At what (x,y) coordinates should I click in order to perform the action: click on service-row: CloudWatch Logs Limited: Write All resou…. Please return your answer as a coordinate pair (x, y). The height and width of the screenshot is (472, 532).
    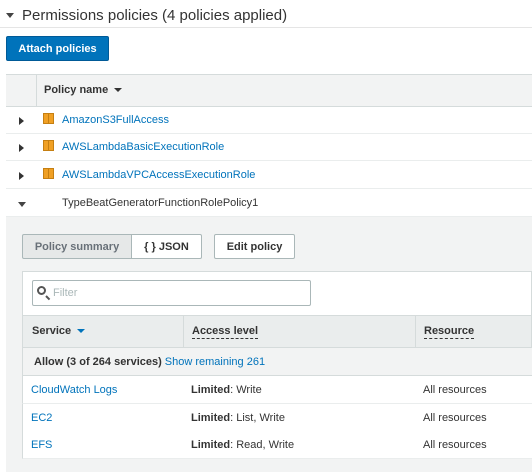
    Looking at the image, I should click on (277, 390).